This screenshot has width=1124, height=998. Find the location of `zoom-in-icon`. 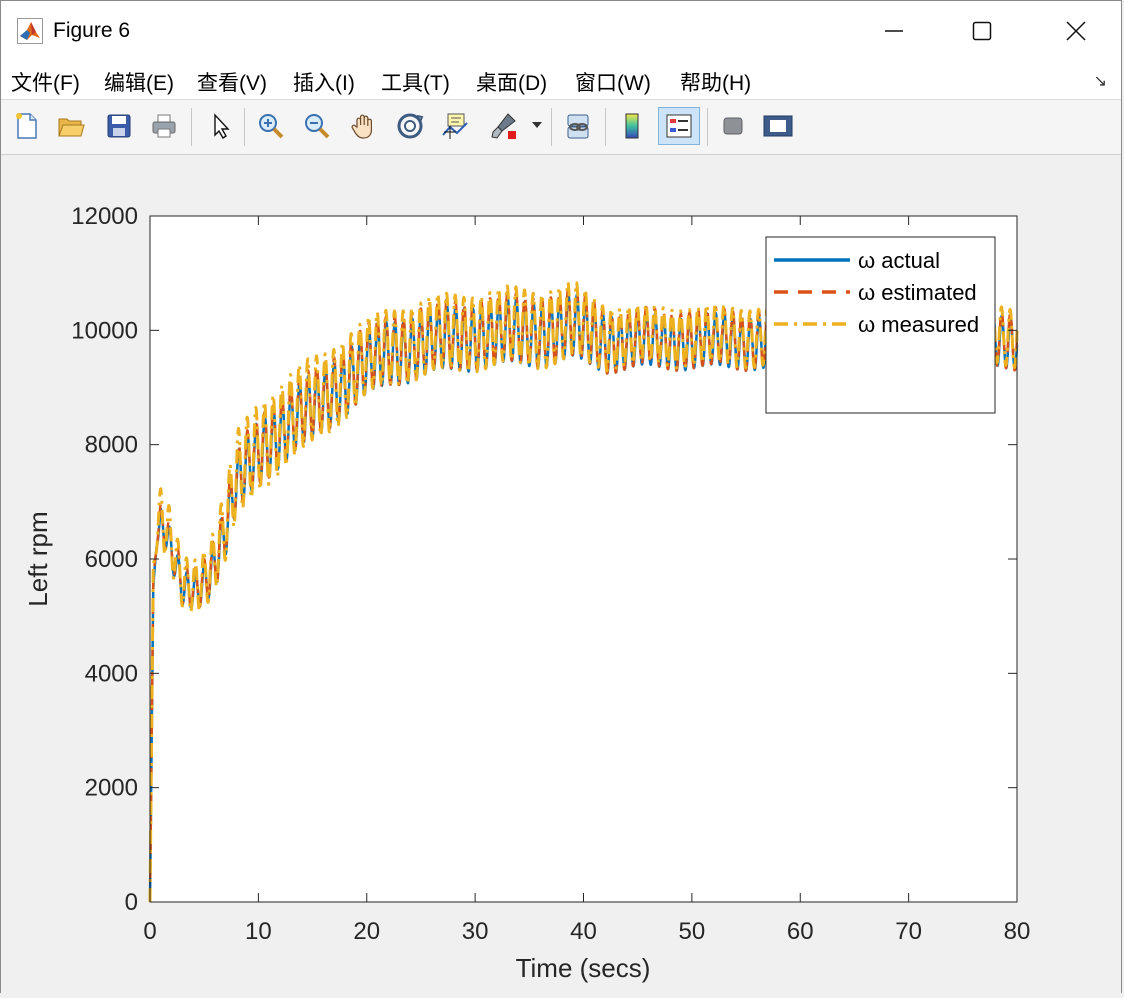

zoom-in-icon is located at coordinates (271, 126).